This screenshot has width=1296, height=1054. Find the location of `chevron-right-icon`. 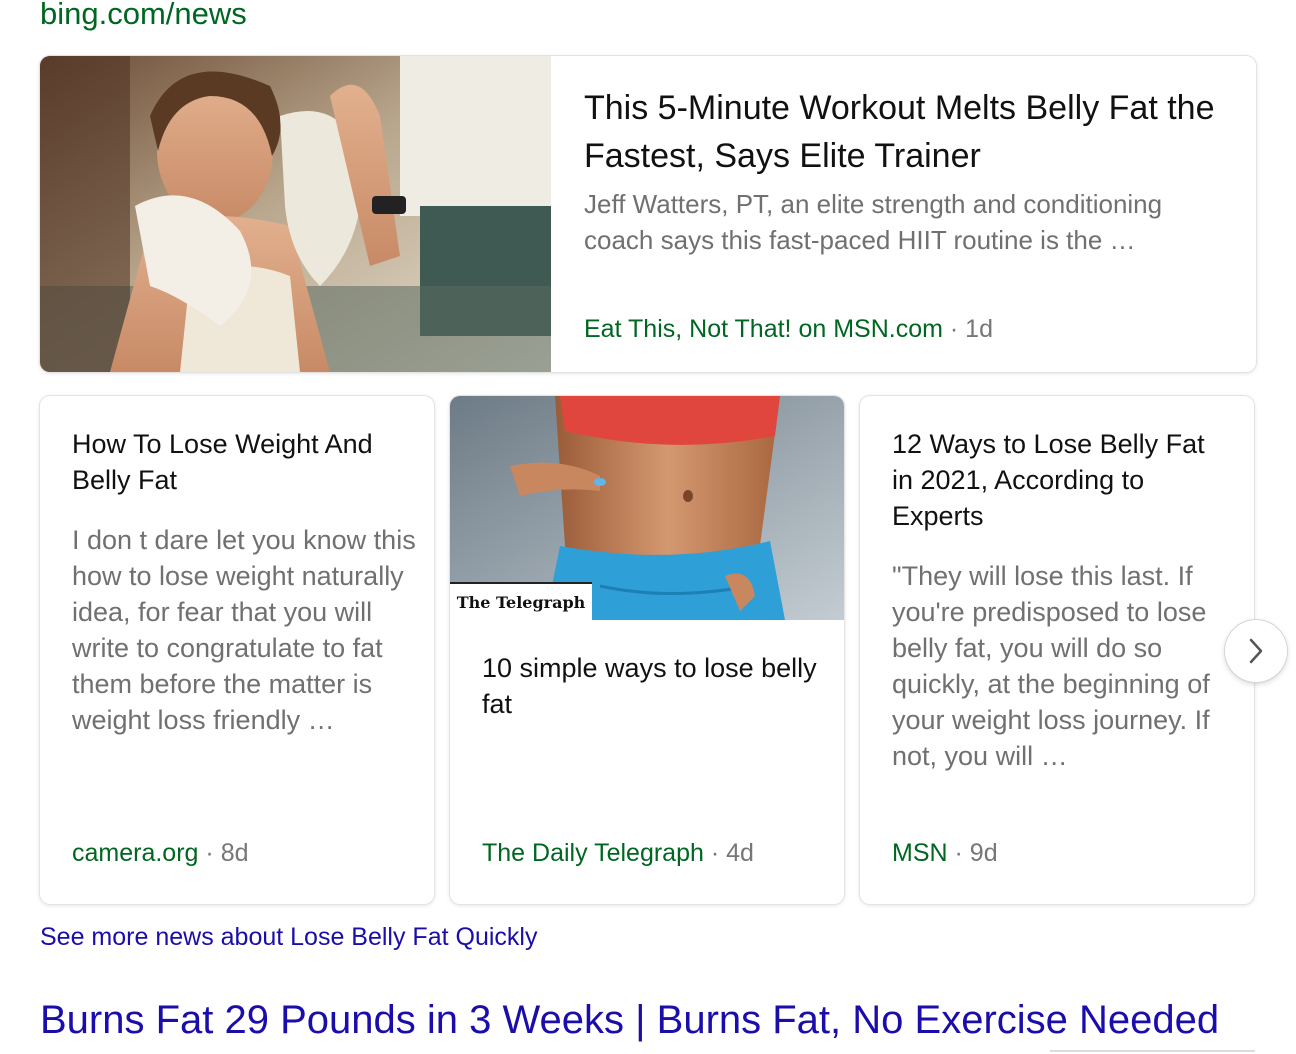

chevron-right-icon is located at coordinates (1256, 651).